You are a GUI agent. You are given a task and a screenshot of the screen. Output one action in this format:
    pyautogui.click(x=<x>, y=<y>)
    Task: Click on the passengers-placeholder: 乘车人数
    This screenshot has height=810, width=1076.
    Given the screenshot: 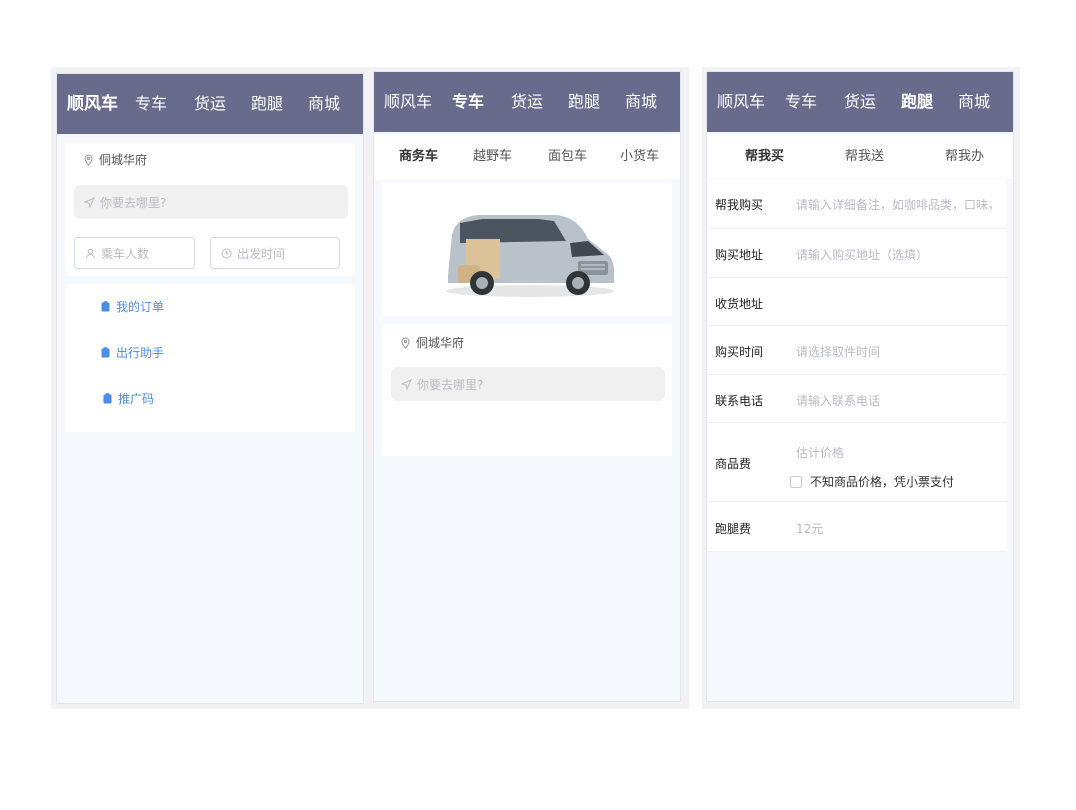 What is the action you would take?
    pyautogui.click(x=125, y=253)
    